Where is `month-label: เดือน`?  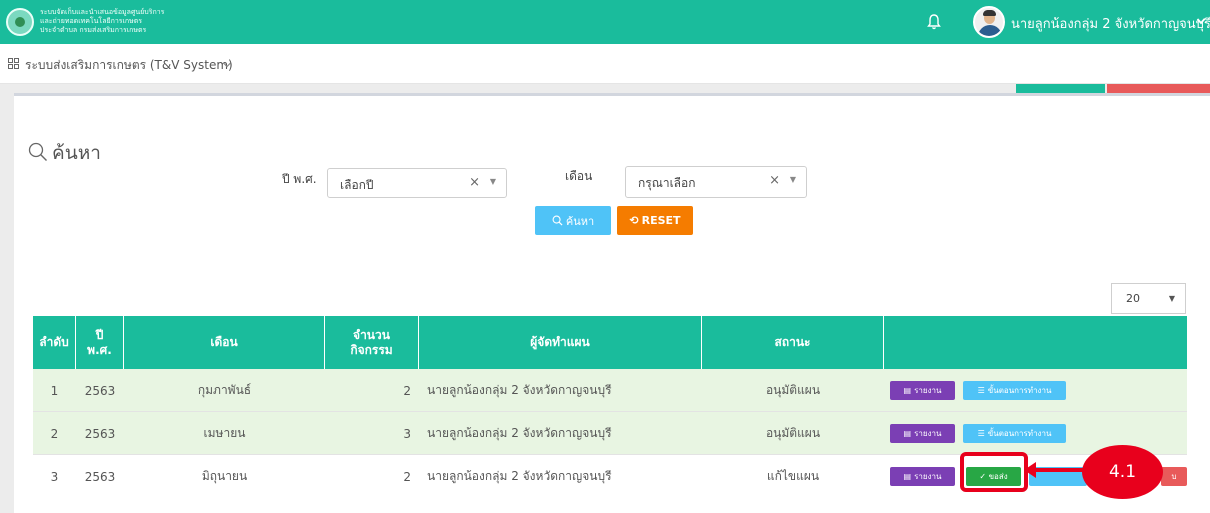
month-label: เดือน is located at coordinates (579, 176).